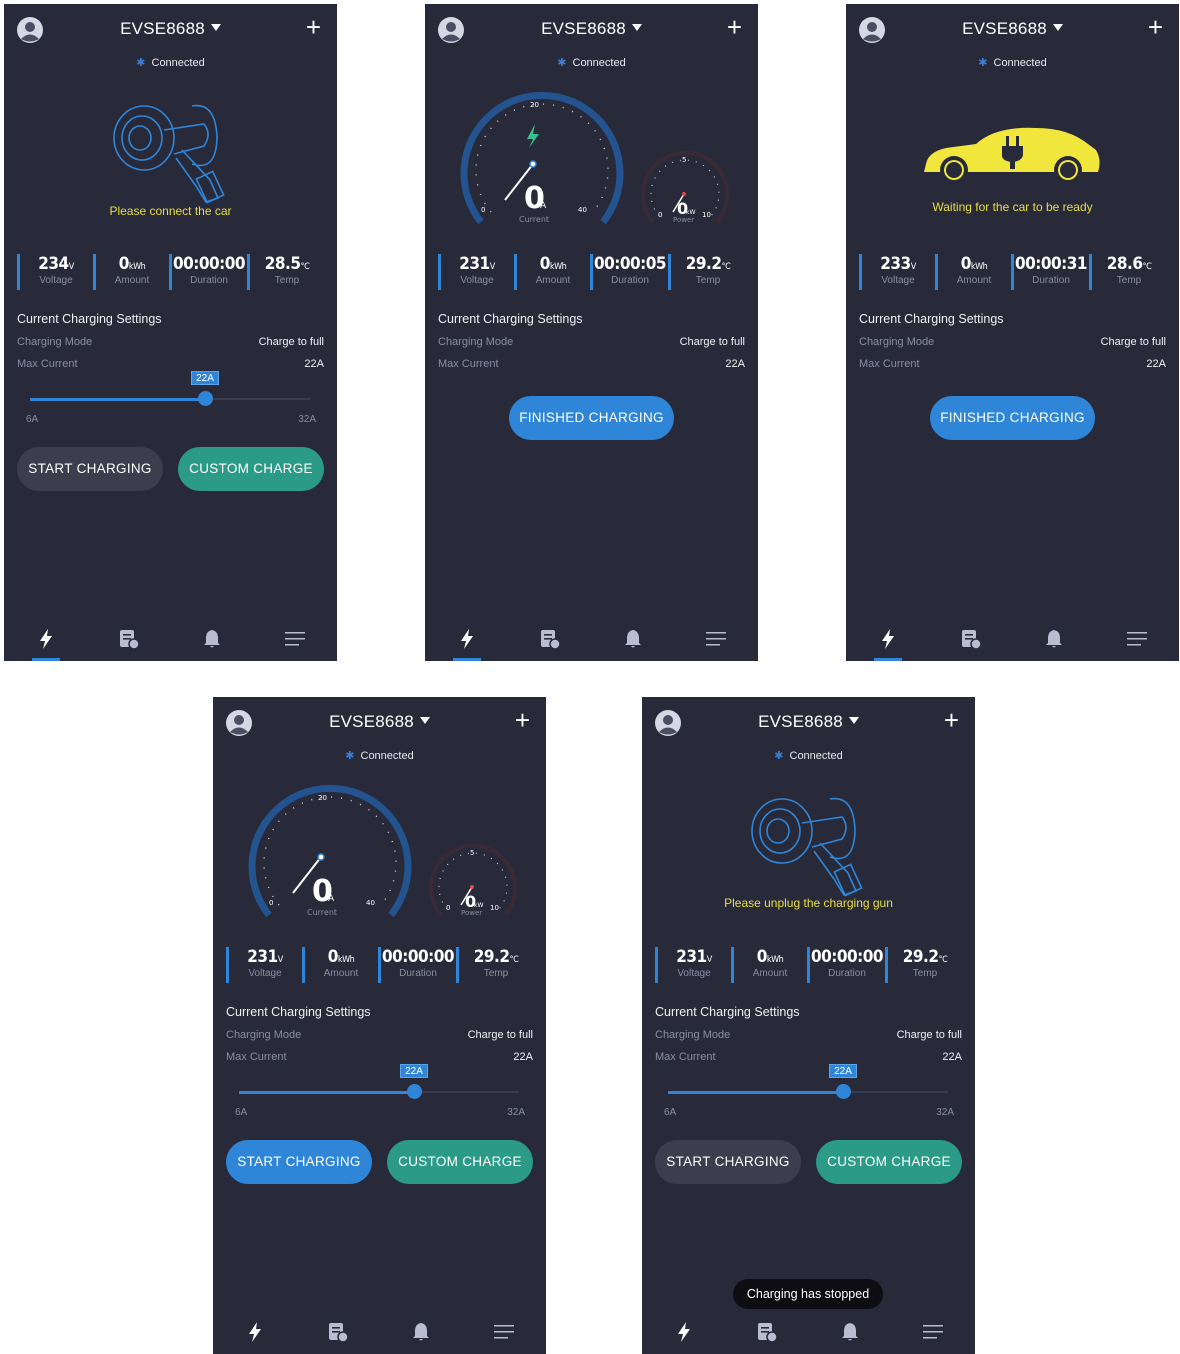 This screenshot has width=1180, height=1354. I want to click on svg-text: 20, so click(322, 798).